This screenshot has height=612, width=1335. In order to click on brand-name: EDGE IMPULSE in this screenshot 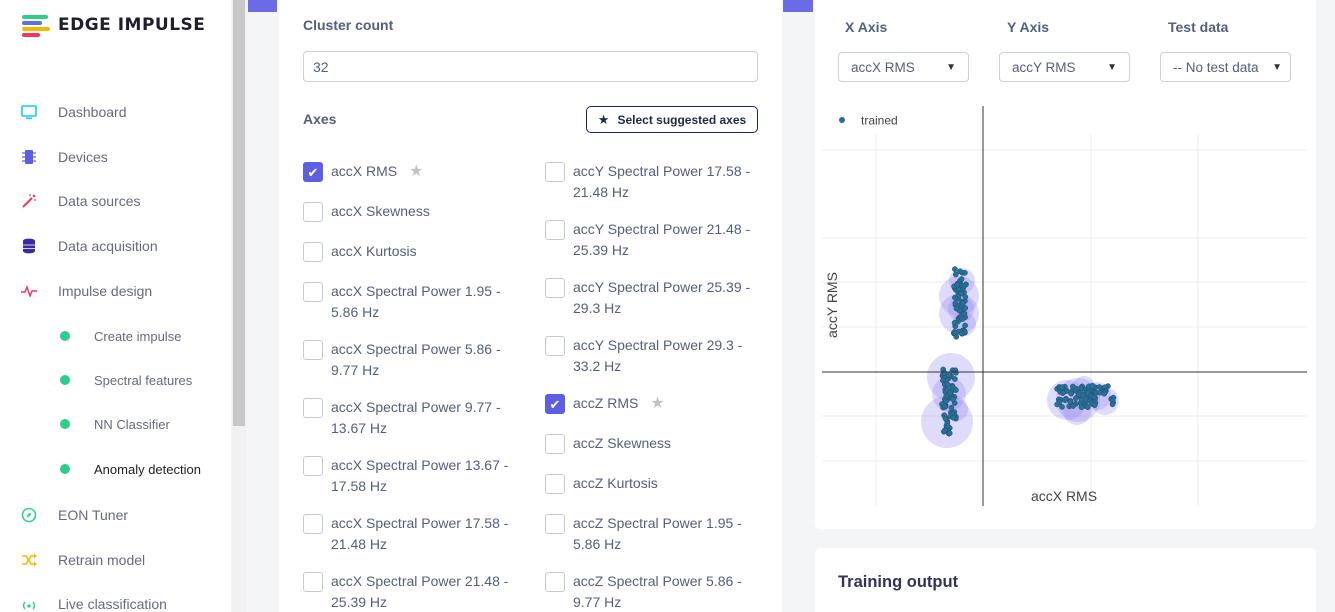, I will do `click(132, 25)`.